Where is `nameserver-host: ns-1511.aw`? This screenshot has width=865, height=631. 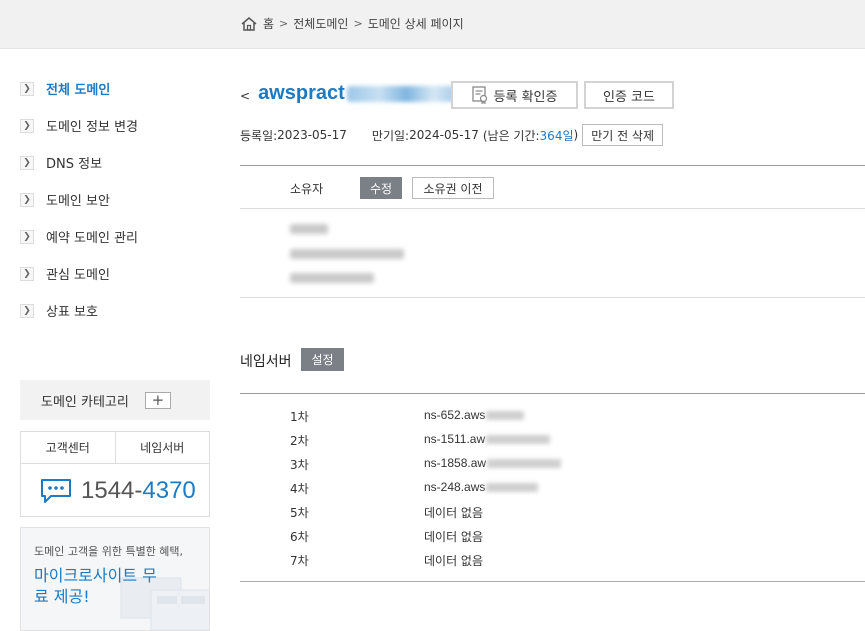
nameserver-host: ns-1511.aw is located at coordinates (455, 439).